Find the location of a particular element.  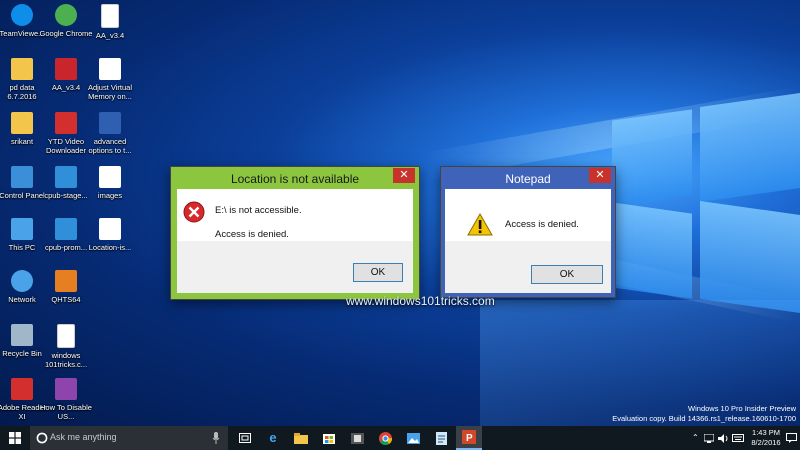

image-app is located at coordinates (413, 438).